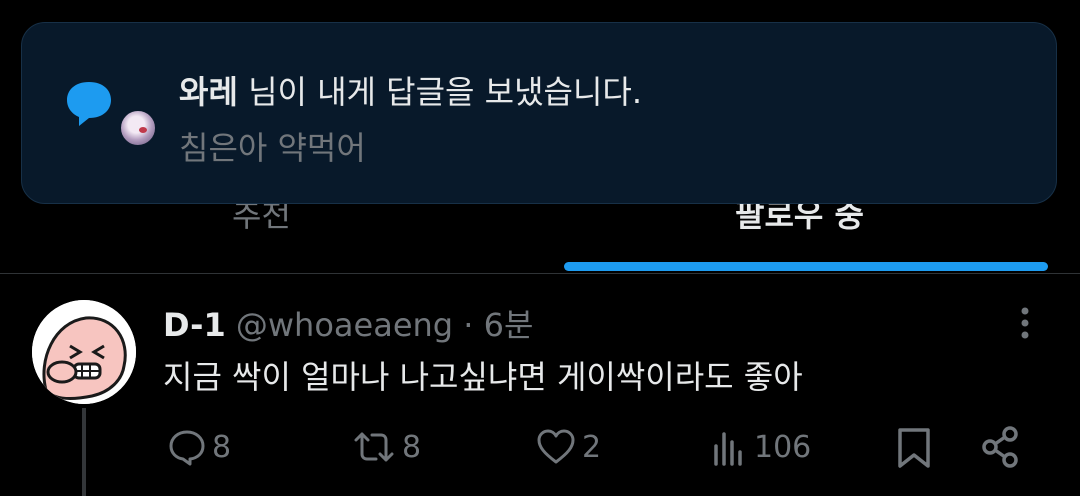  I want to click on notification-message: 님이 내게 답글을 보냈습니다., so click(440, 92).